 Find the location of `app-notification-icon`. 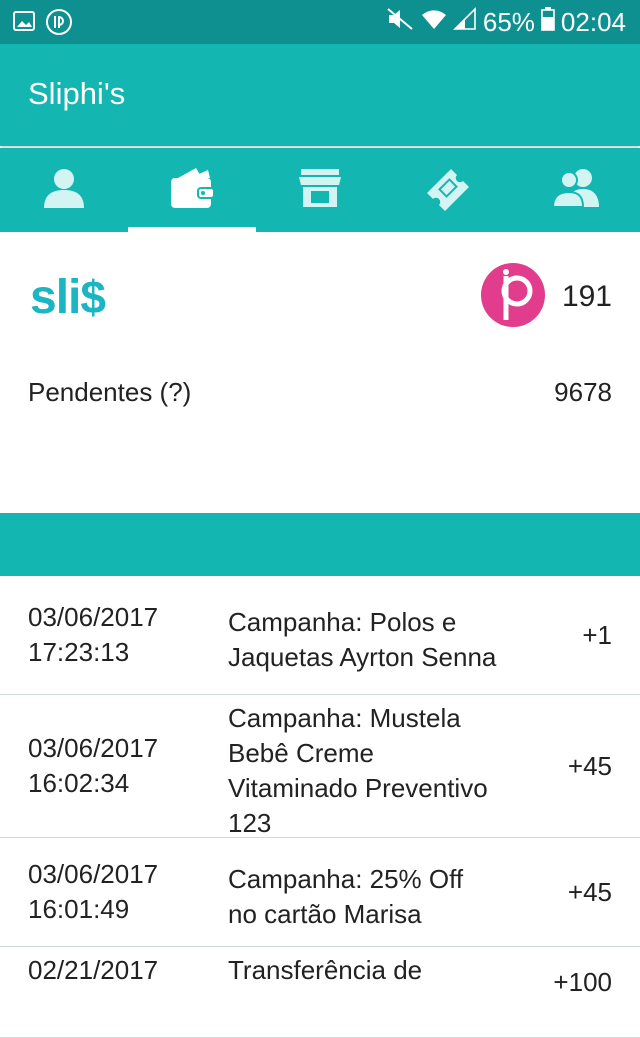

app-notification-icon is located at coordinates (59, 24).